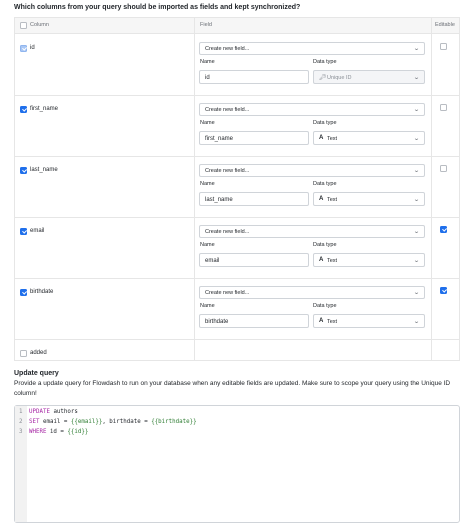 This screenshot has height=532, width=474. What do you see at coordinates (174, 422) in the screenshot?
I see `template-variable: {{birthdate}}` at bounding box center [174, 422].